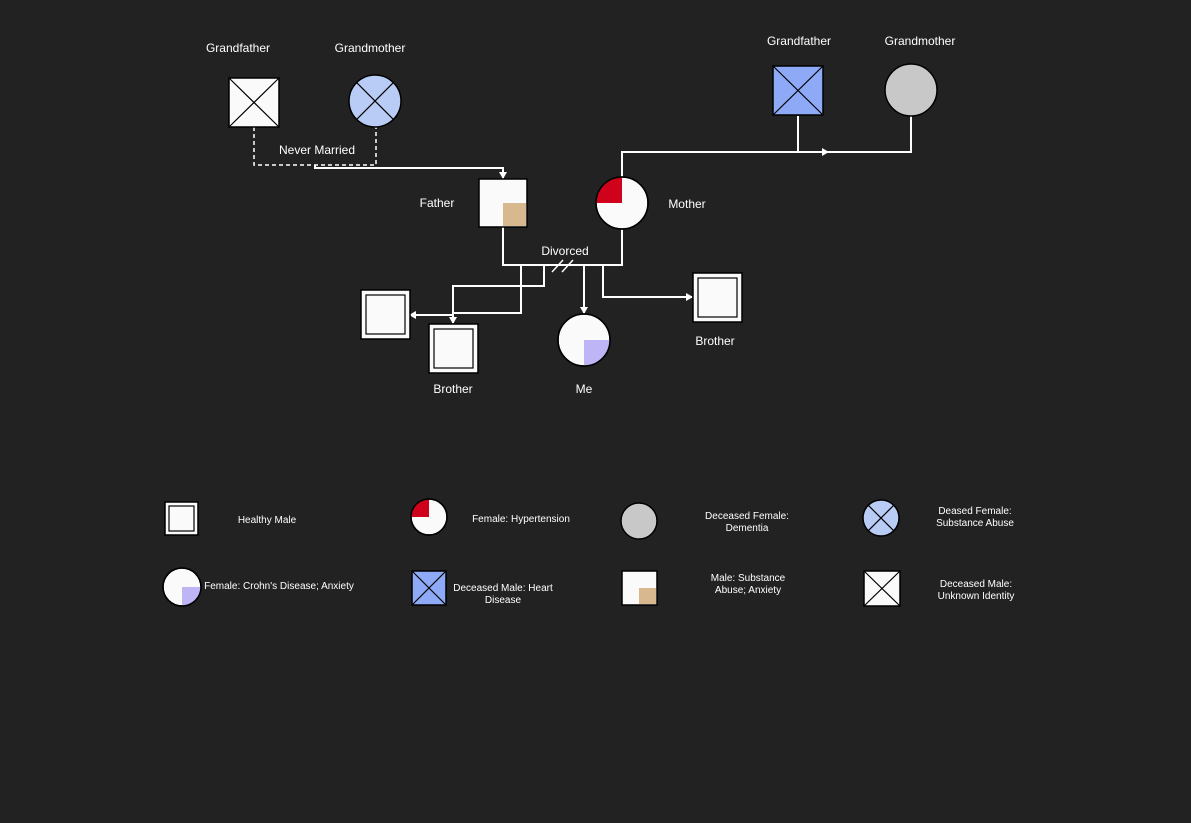 The width and height of the screenshot is (1191, 823). I want to click on maternal-grandmother-label: Grandmother, so click(920, 41).